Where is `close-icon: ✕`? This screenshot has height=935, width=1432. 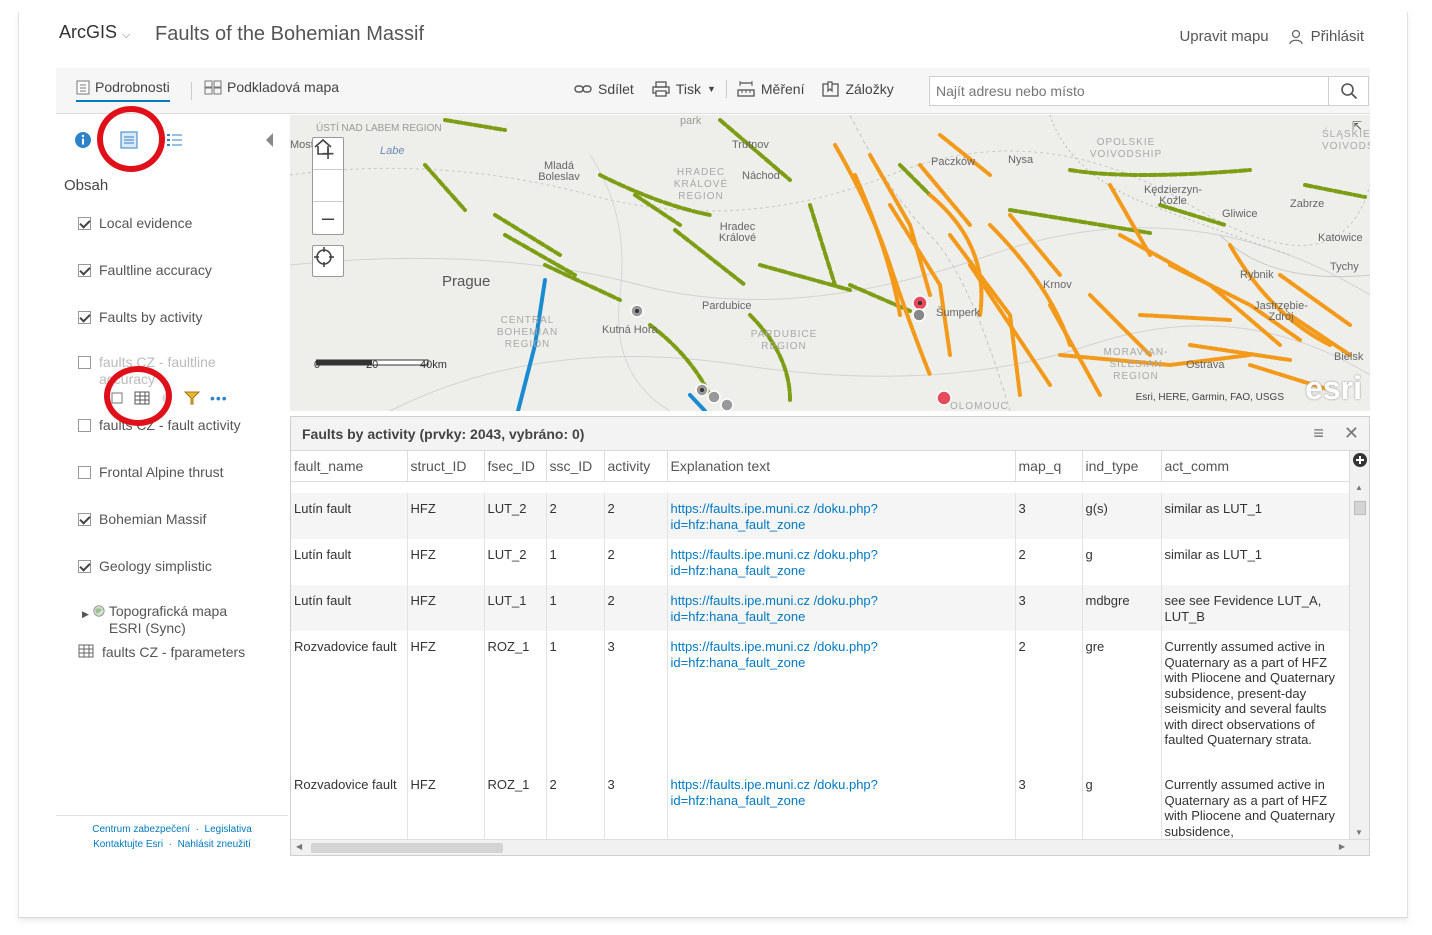
close-icon: ✕ is located at coordinates (1351, 433).